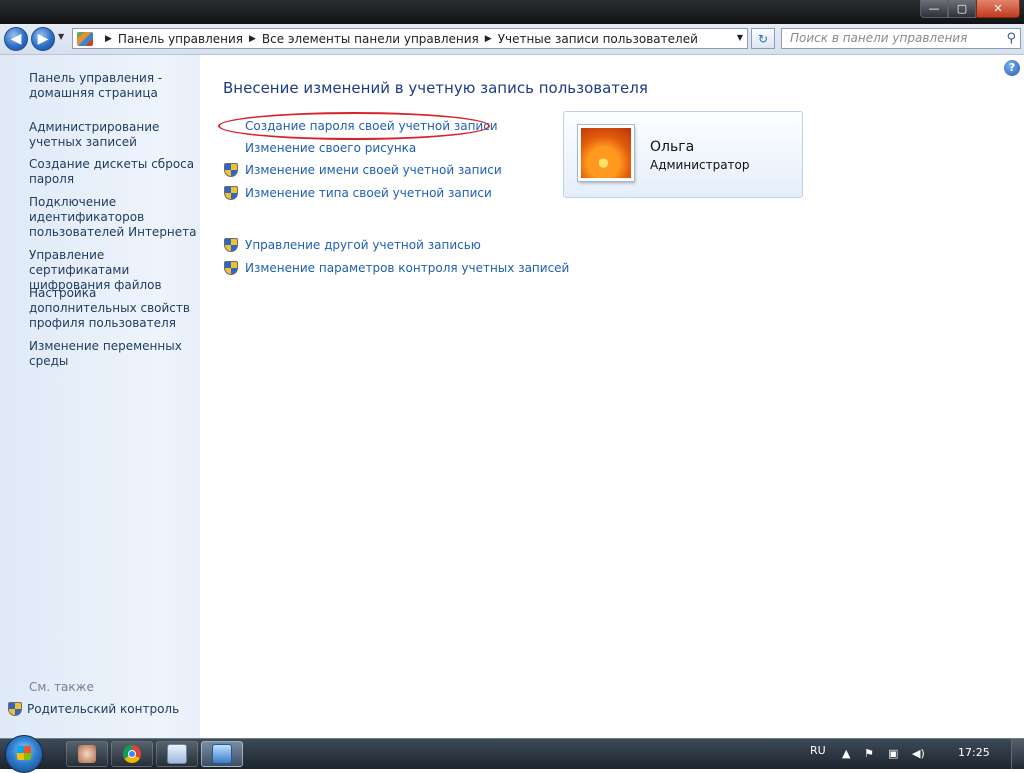 The width and height of the screenshot is (1024, 773). Describe the element at coordinates (606, 153) in the screenshot. I see `user-avatar` at that location.